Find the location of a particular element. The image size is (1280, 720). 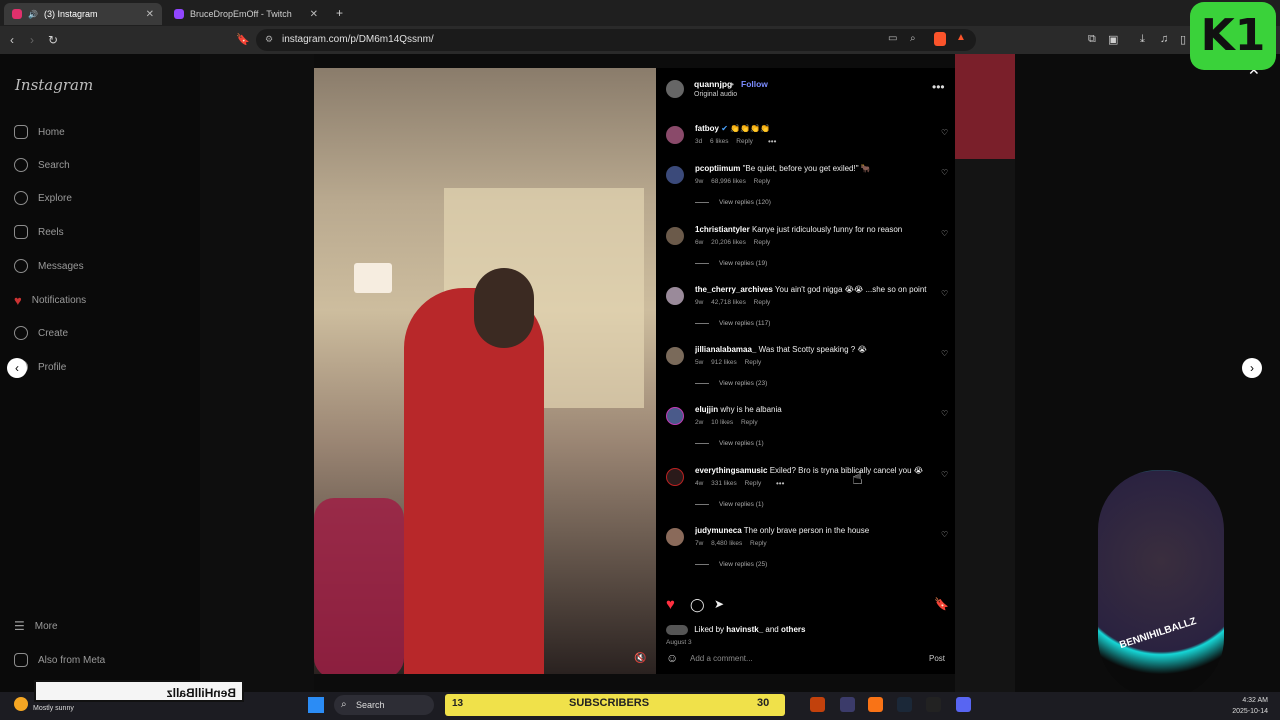

mute-icon: 🔇 is located at coordinates (640, 658).